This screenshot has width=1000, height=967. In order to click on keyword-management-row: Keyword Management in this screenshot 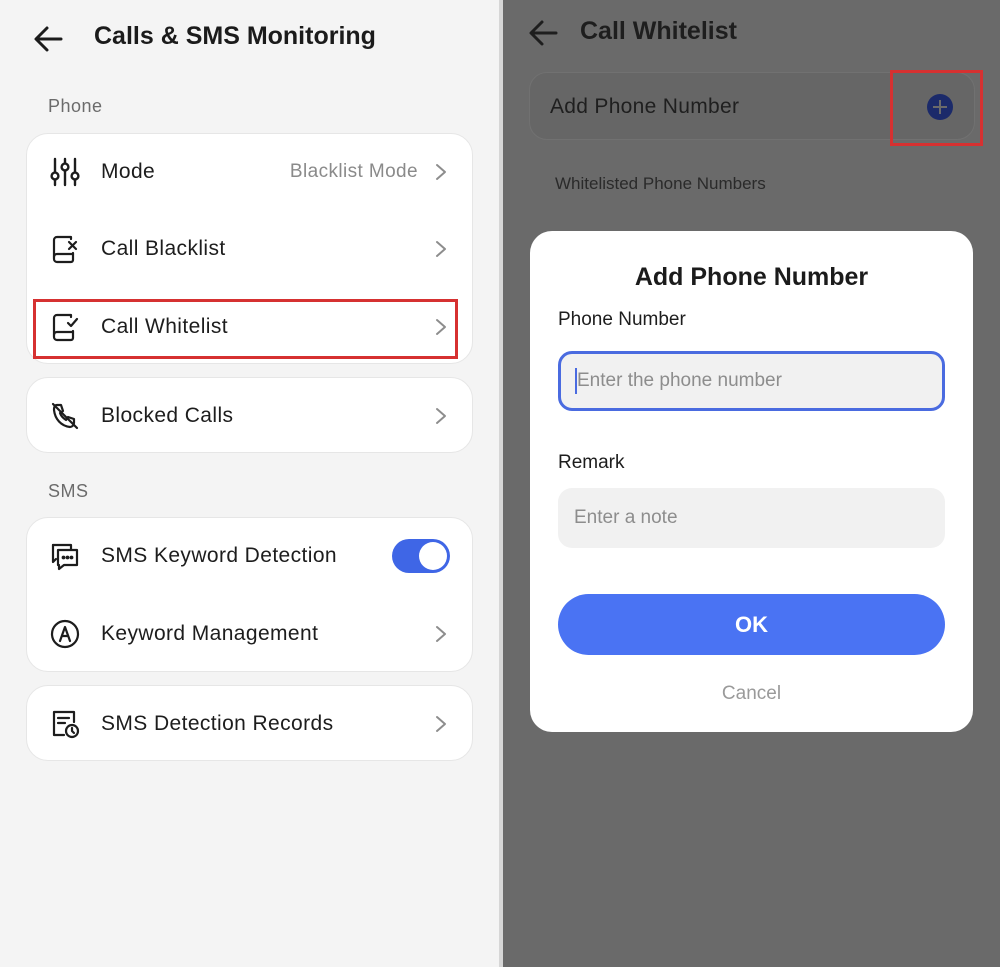, I will do `click(249, 634)`.